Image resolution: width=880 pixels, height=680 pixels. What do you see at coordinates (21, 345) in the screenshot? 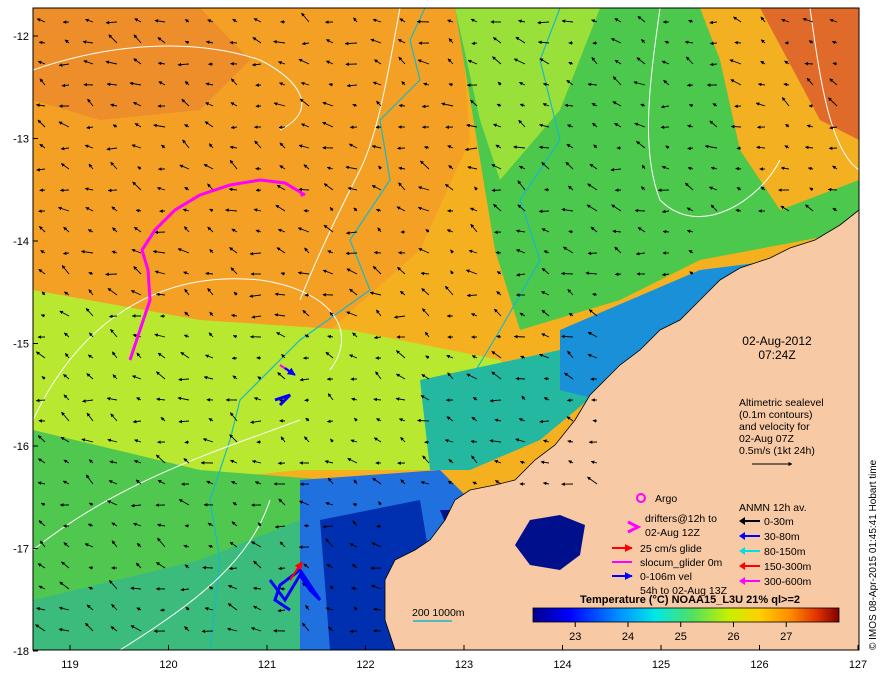
I see `lat-tick-label: -15` at bounding box center [21, 345].